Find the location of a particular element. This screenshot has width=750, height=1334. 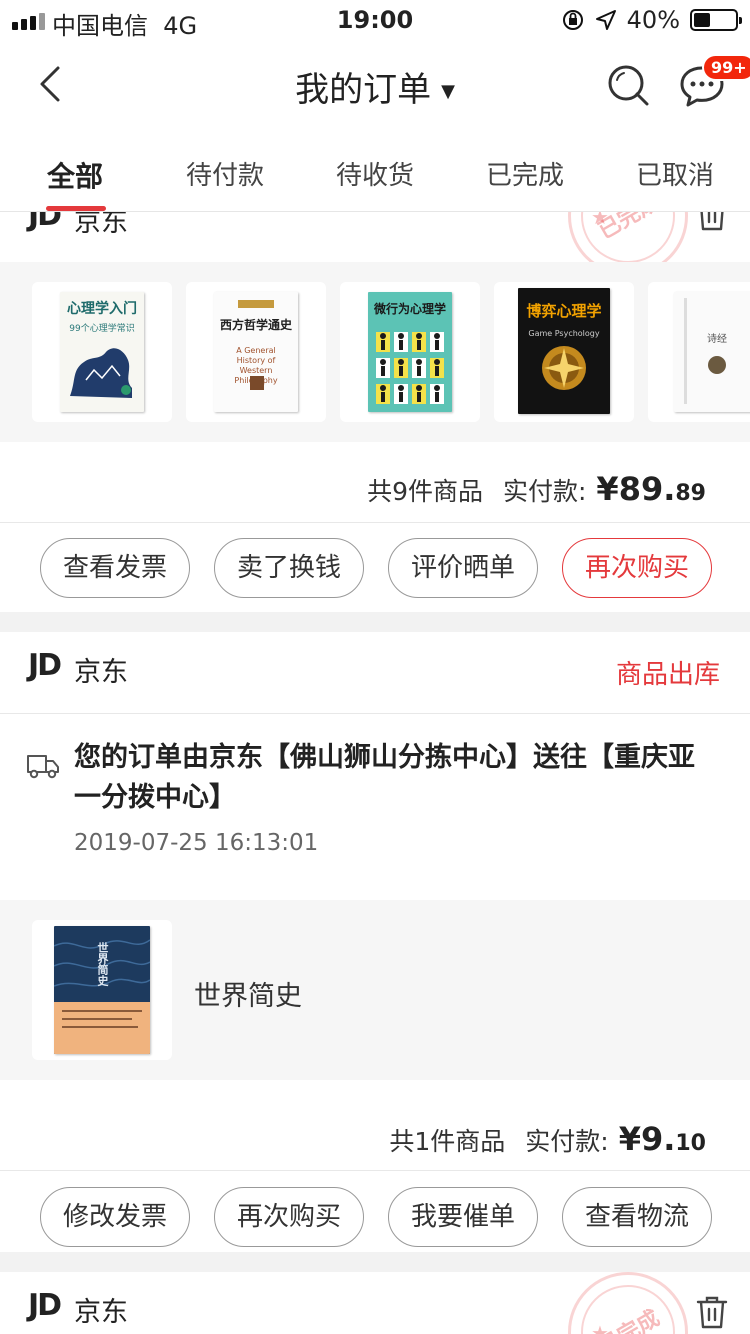

tracking-time: 2019-07-25 16:13:01 is located at coordinates (196, 843).